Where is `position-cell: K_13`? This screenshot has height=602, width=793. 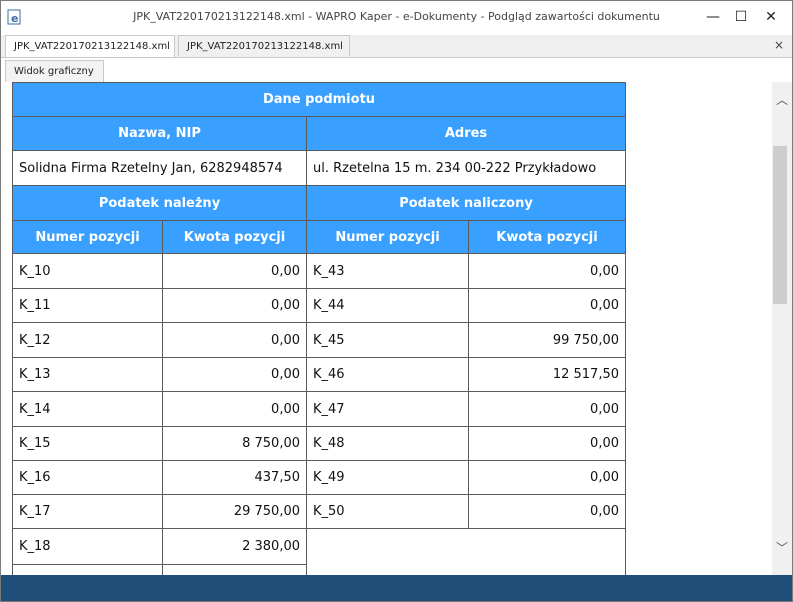
position-cell: K_13 is located at coordinates (87, 374).